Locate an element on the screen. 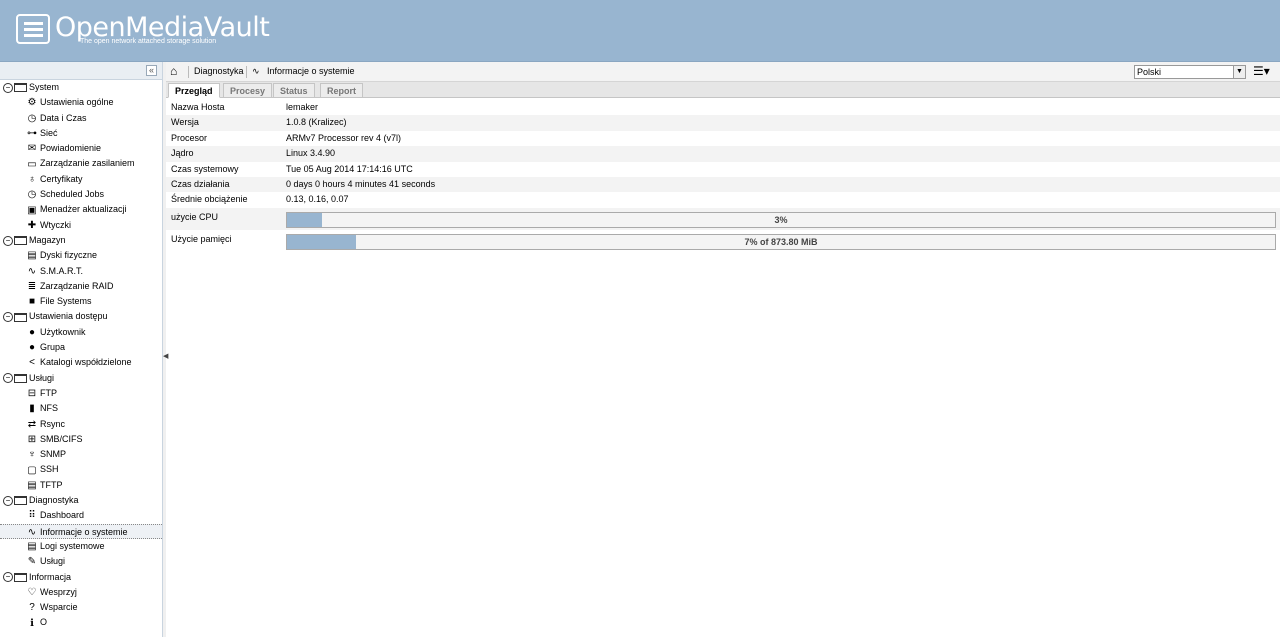 The image size is (1280, 637). info-value: lemaker is located at coordinates (302, 107).